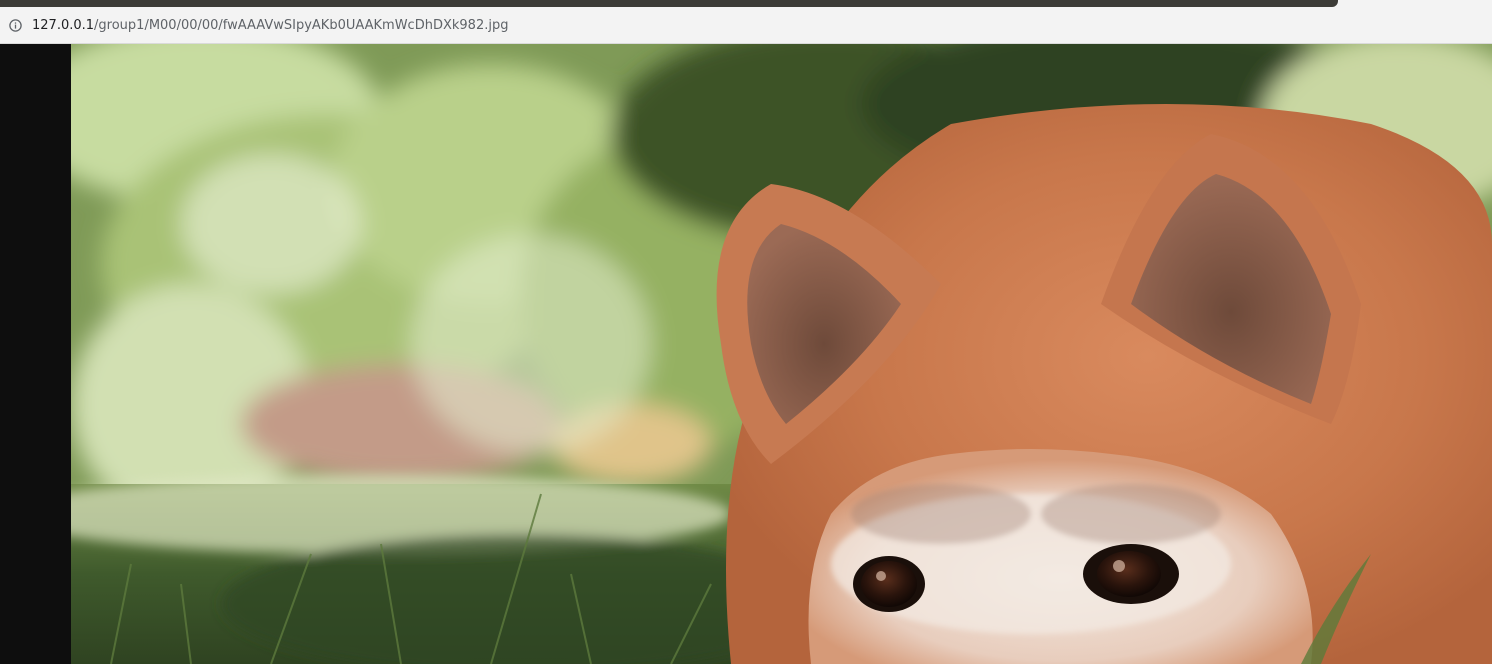 This screenshot has width=1492, height=664. What do you see at coordinates (669, 3) in the screenshot?
I see `tab-strip` at bounding box center [669, 3].